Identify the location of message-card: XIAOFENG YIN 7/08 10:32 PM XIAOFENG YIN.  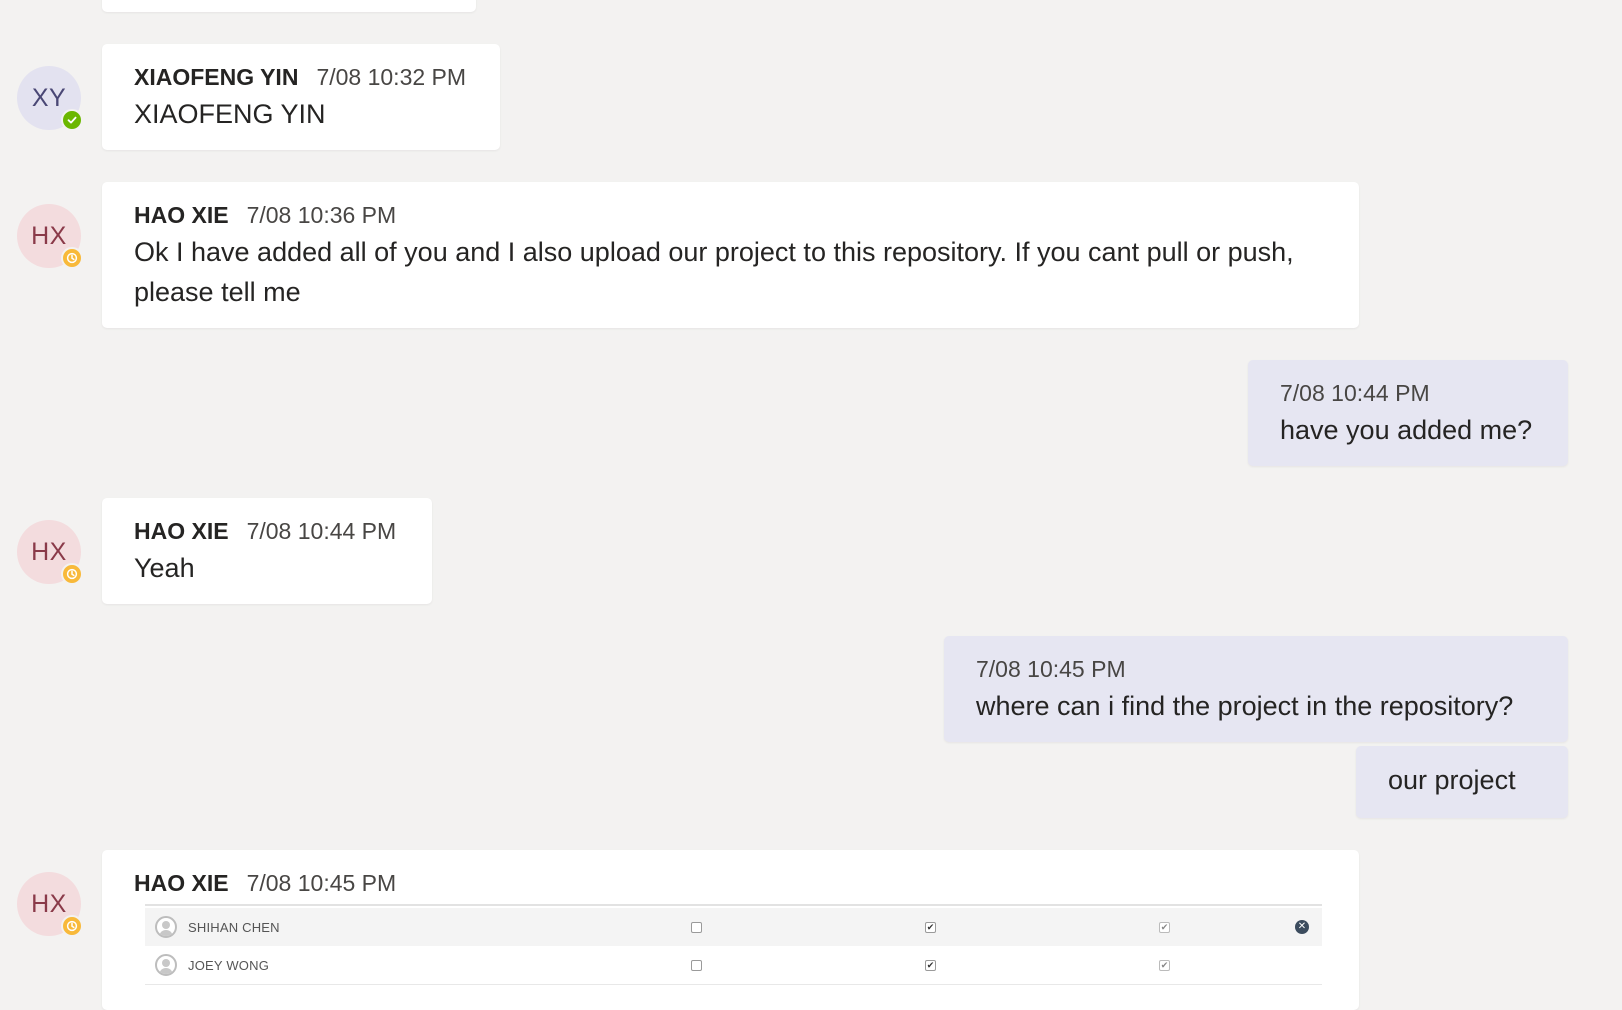
(301, 97).